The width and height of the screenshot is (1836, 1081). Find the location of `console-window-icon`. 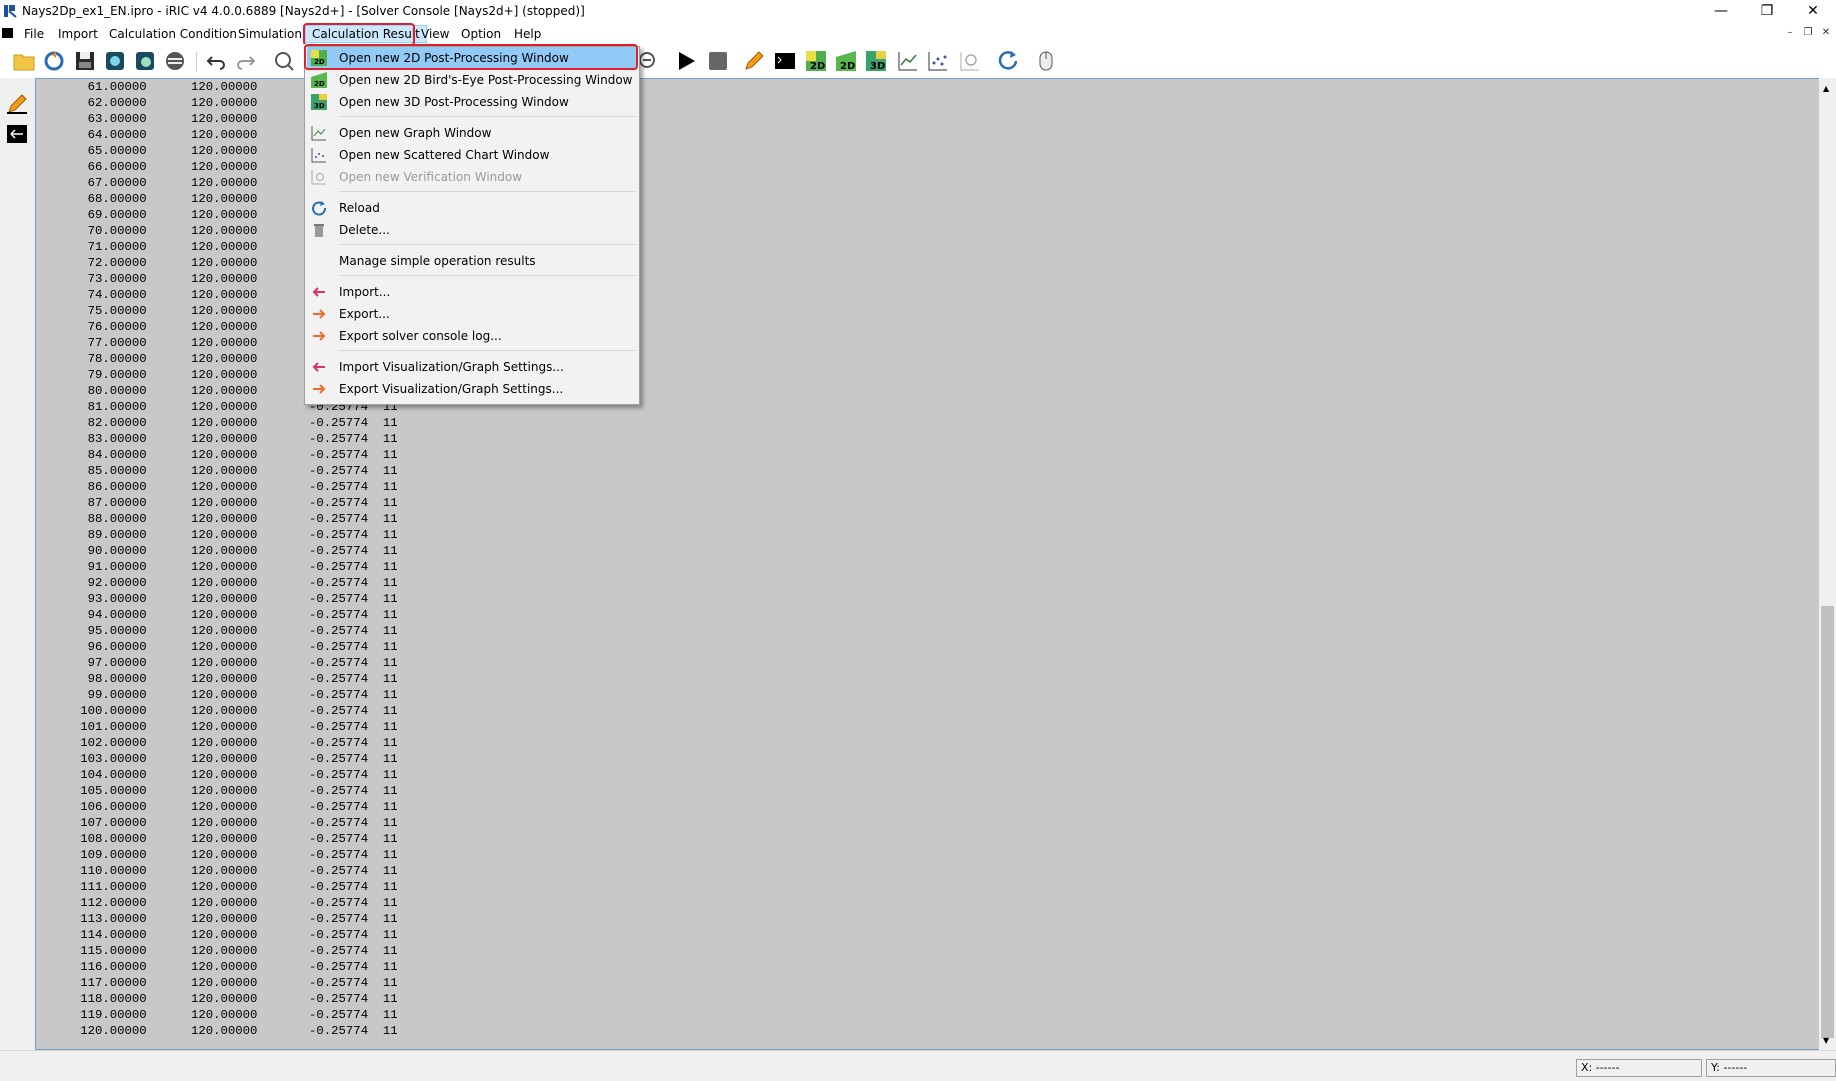

console-window-icon is located at coordinates (17, 134).